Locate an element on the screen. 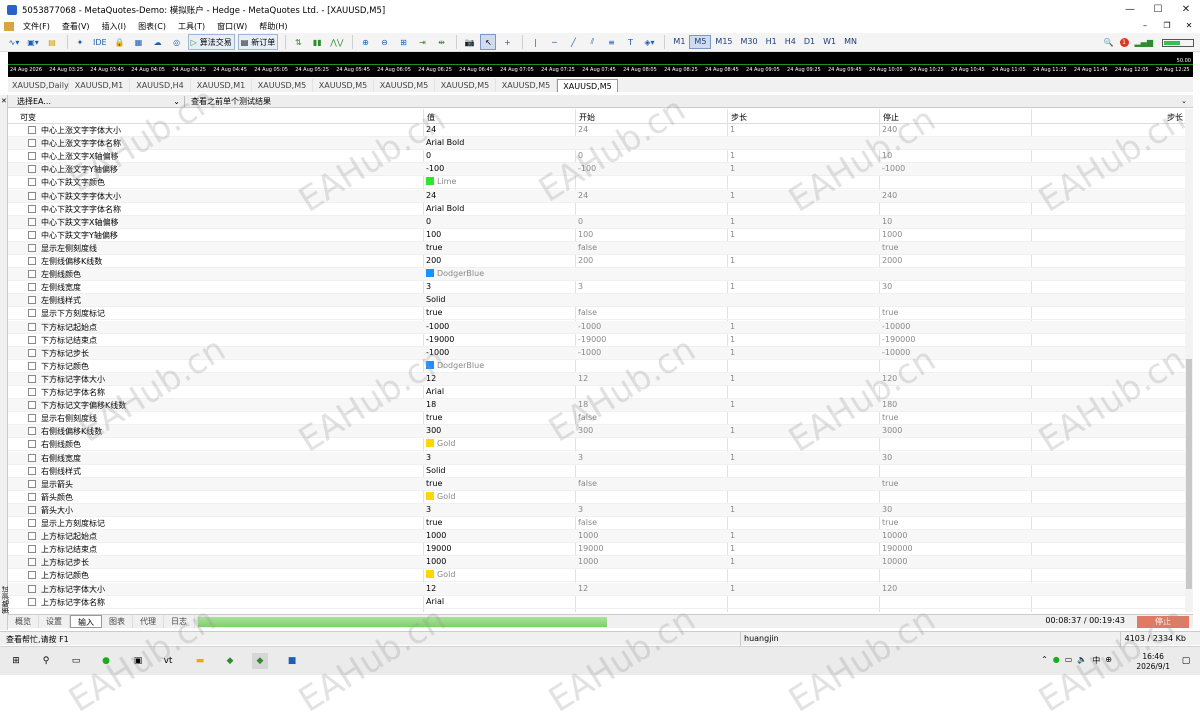  value-cell: -100 is located at coordinates (435, 168).